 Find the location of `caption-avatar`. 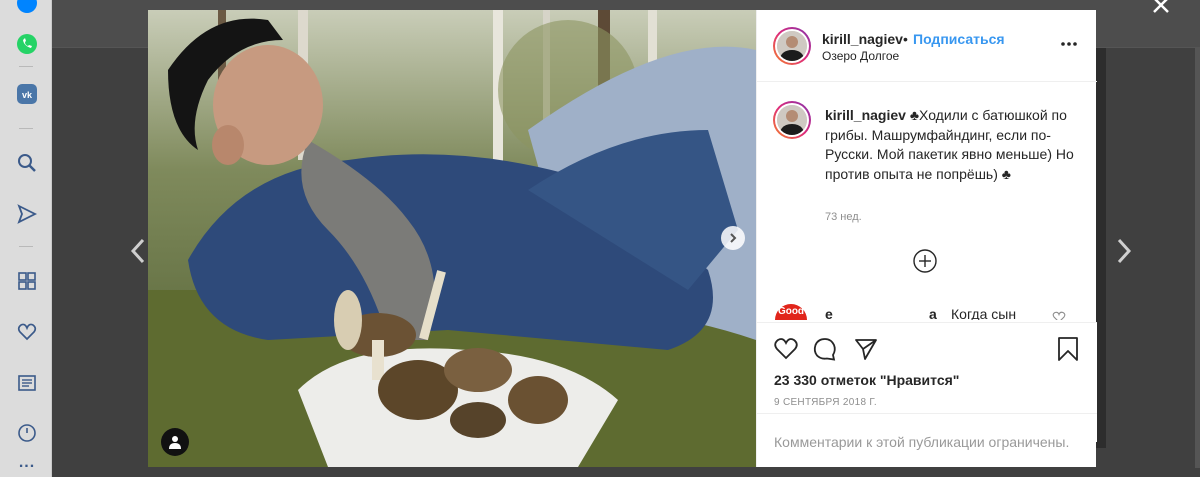

caption-avatar is located at coordinates (792, 120).